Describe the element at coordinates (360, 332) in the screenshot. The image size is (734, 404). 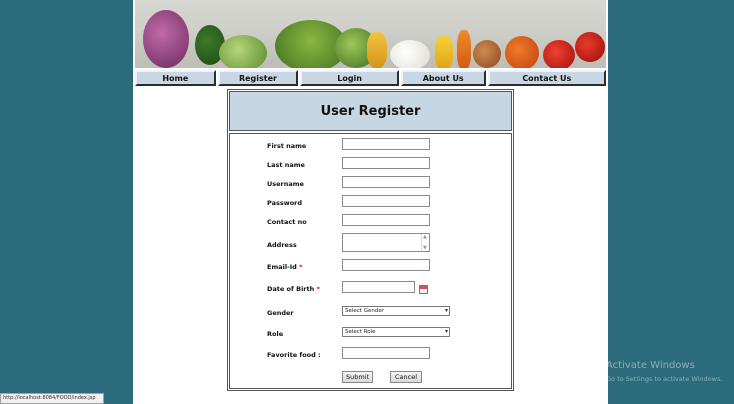
I see `role-selected-value: Select Role` at that location.